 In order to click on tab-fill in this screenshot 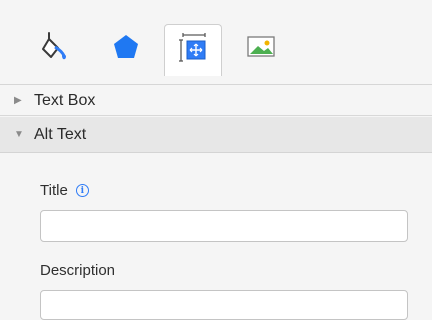, I will do `click(55, 49)`.